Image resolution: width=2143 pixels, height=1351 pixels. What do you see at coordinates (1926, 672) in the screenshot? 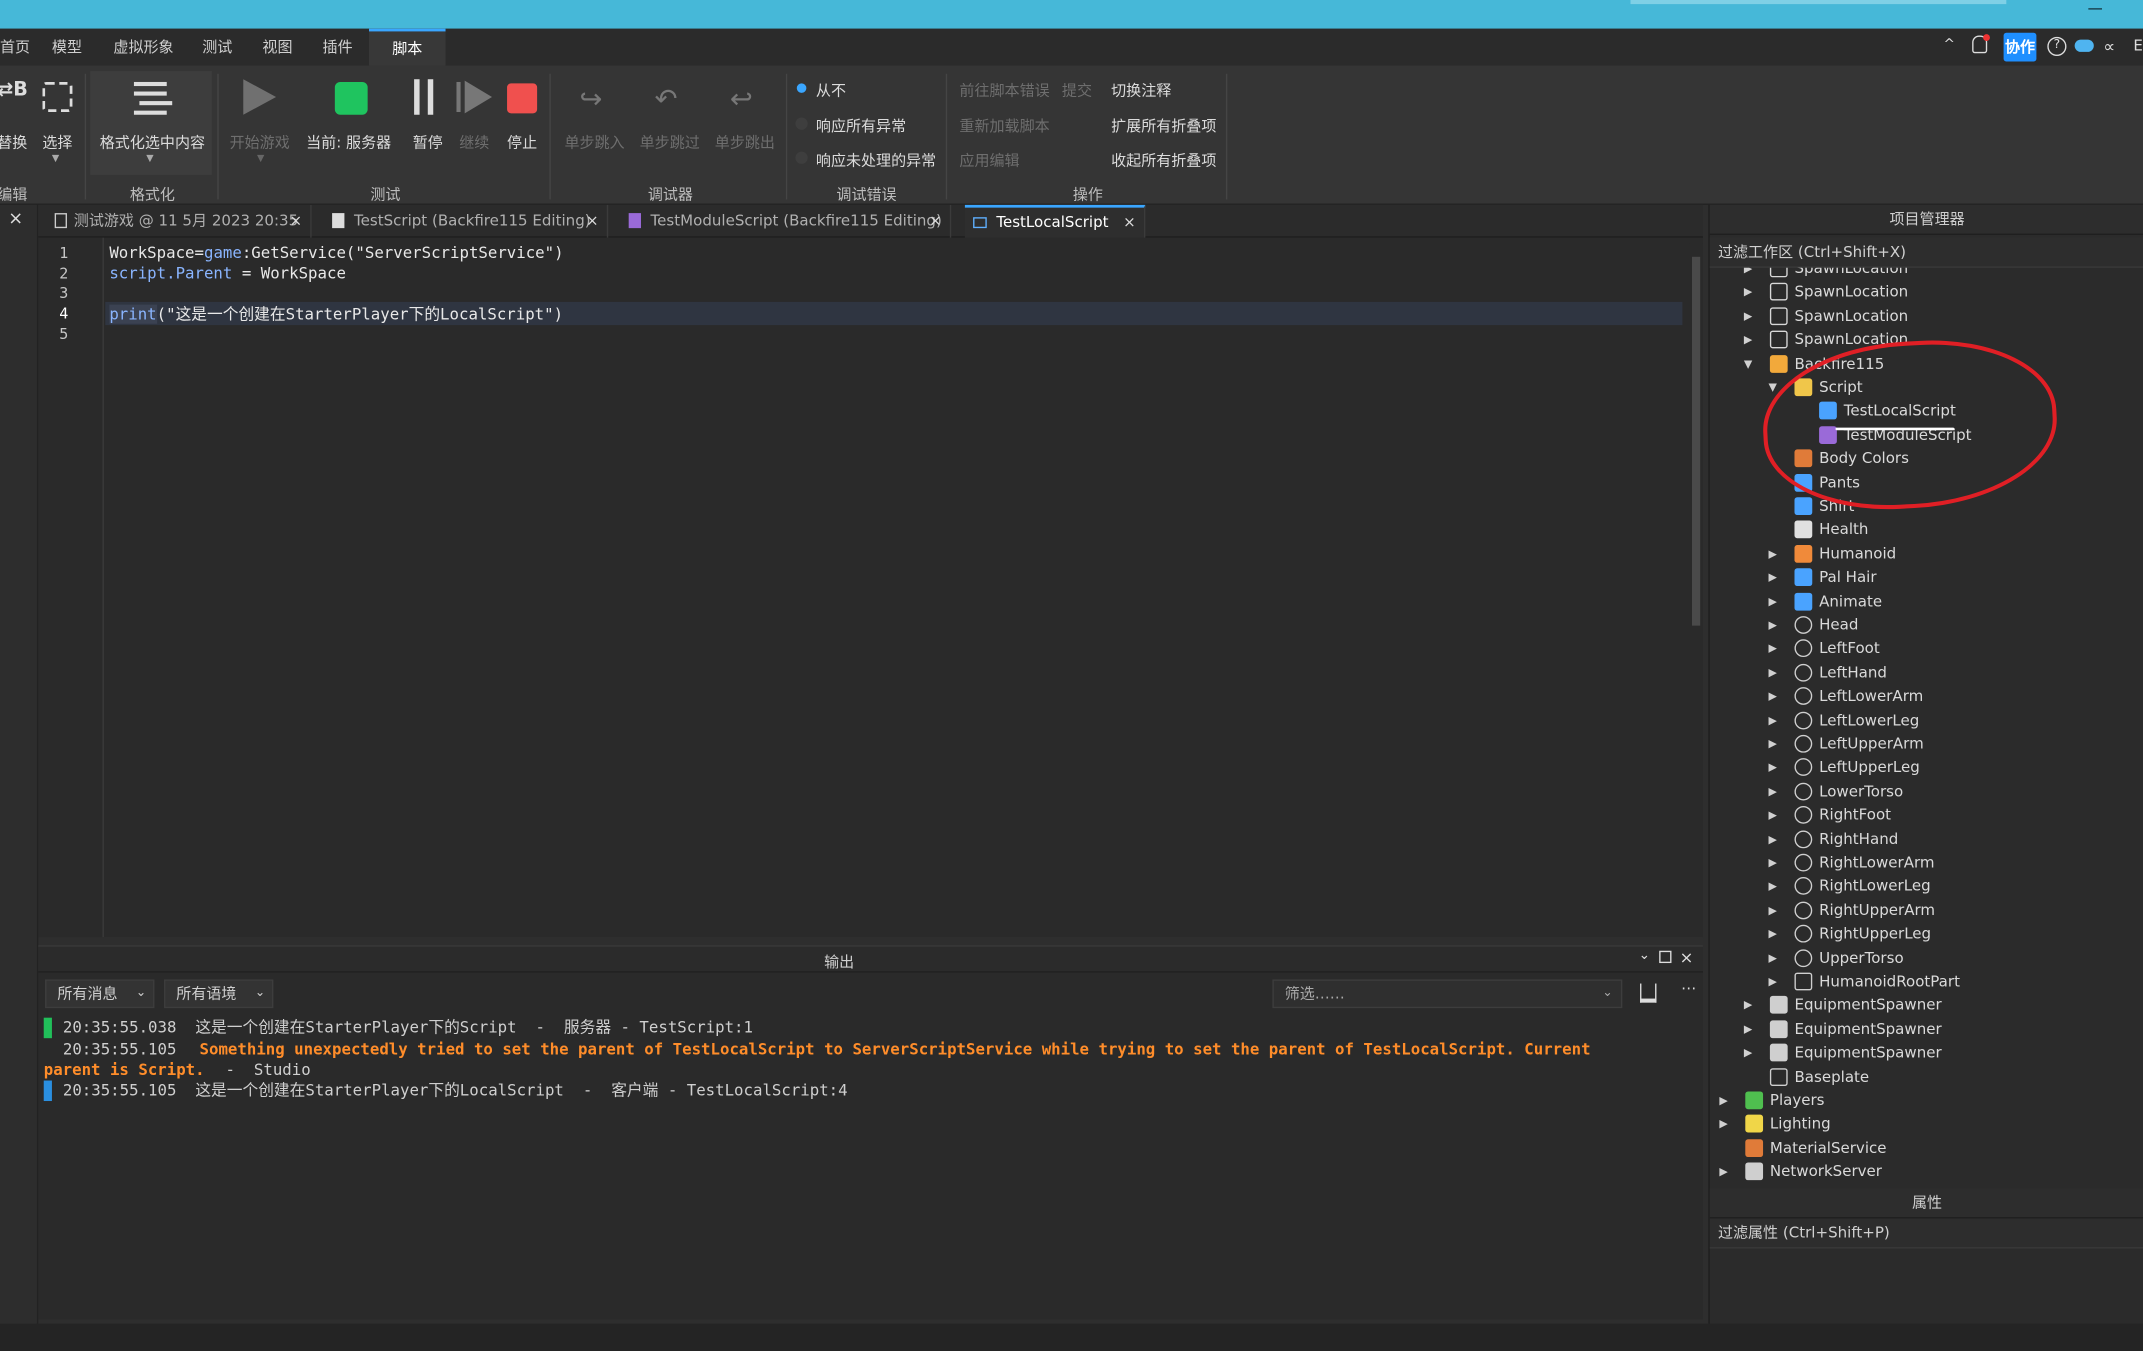
I see `explorer-item: ▶ LeftHand` at bounding box center [1926, 672].